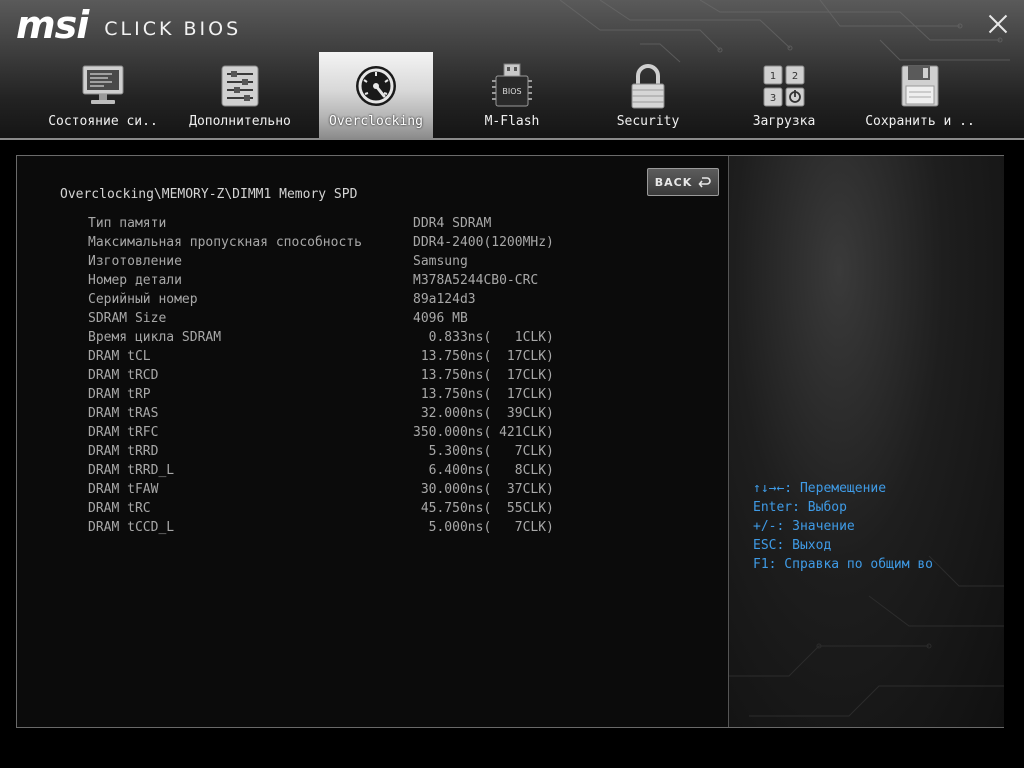 The width and height of the screenshot is (1024, 768). I want to click on help-navigate: ↑↓→←: Перемещение, so click(820, 488).